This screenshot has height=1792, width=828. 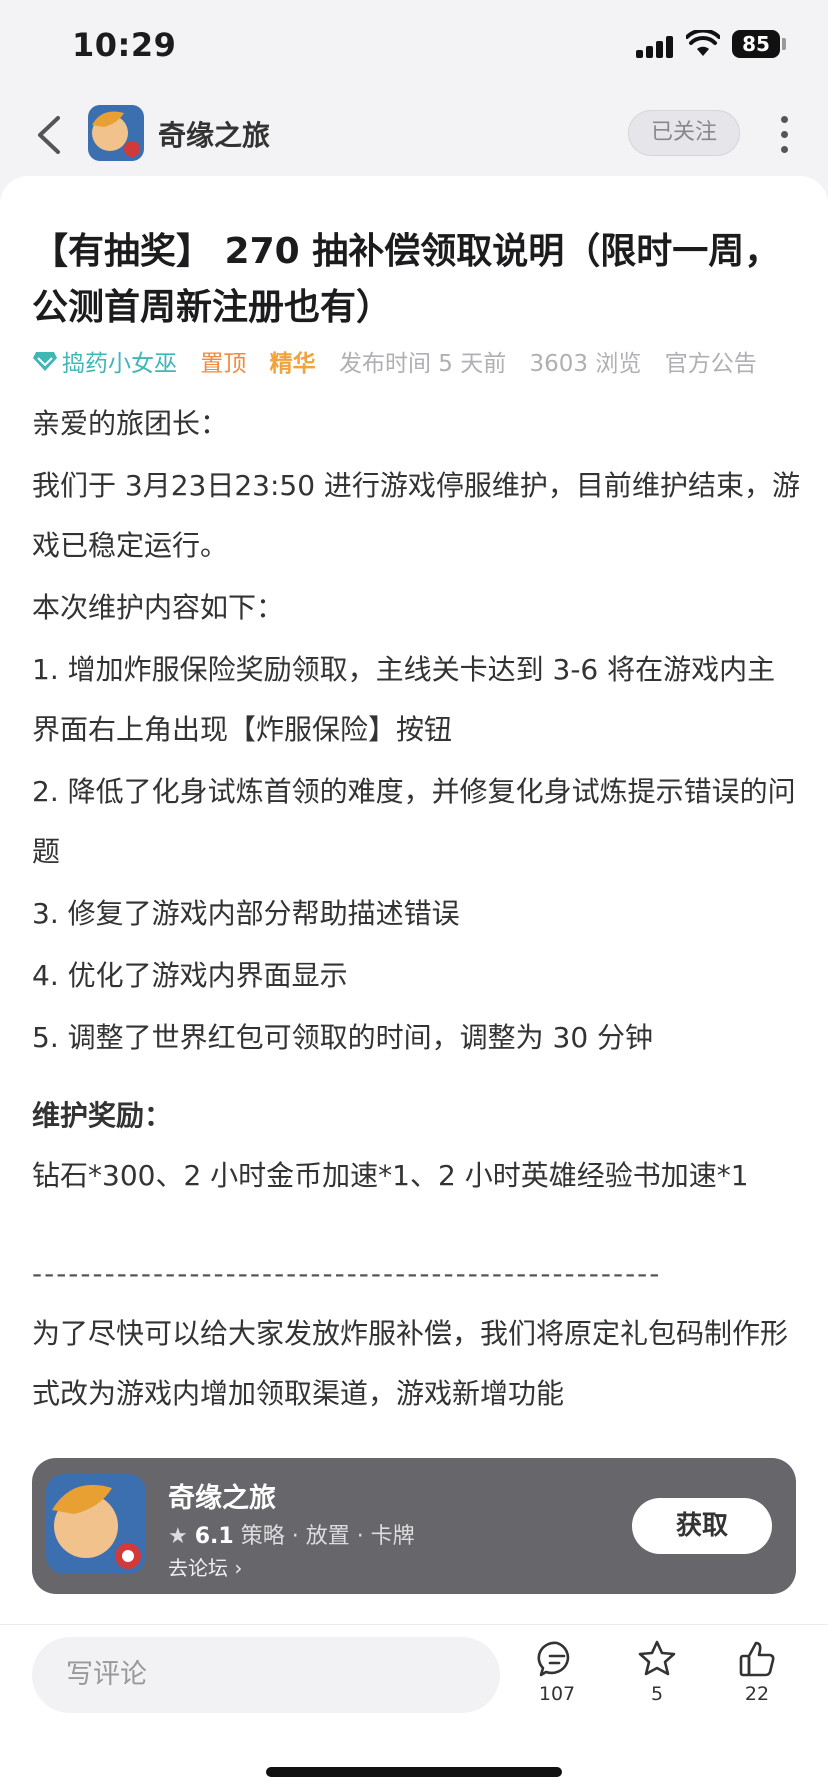 I want to click on author-link: 捣药小女巫, so click(x=104, y=361).